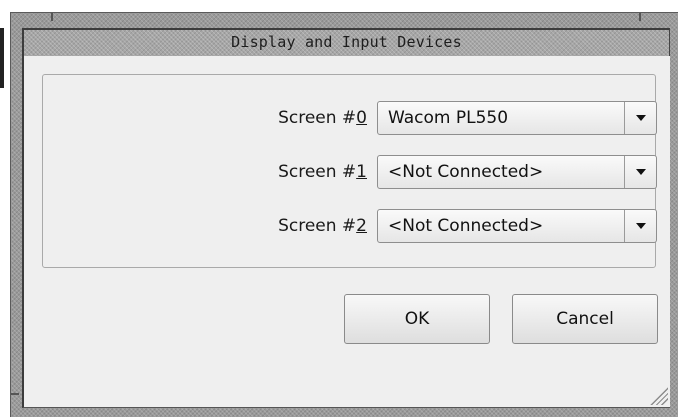  I want to click on screen-2-mnemonic: 2, so click(361, 226).